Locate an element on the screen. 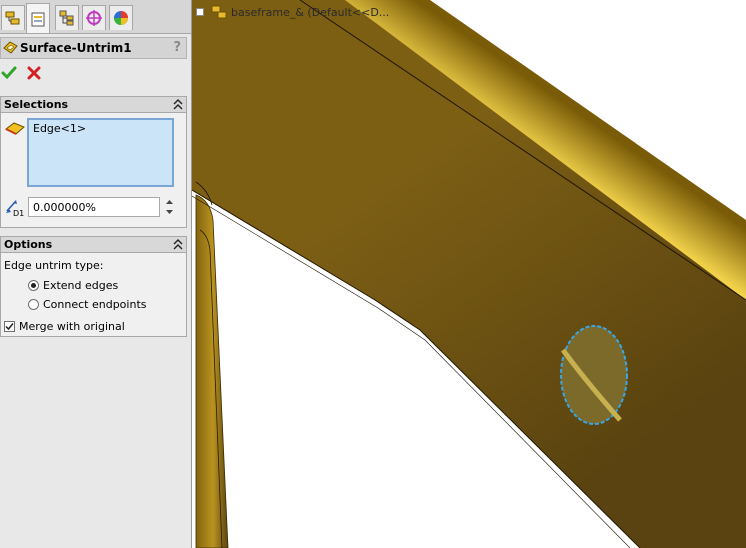 Image resolution: width=746 pixels, height=548 pixels. property-manager-icon is located at coordinates (38, 19).